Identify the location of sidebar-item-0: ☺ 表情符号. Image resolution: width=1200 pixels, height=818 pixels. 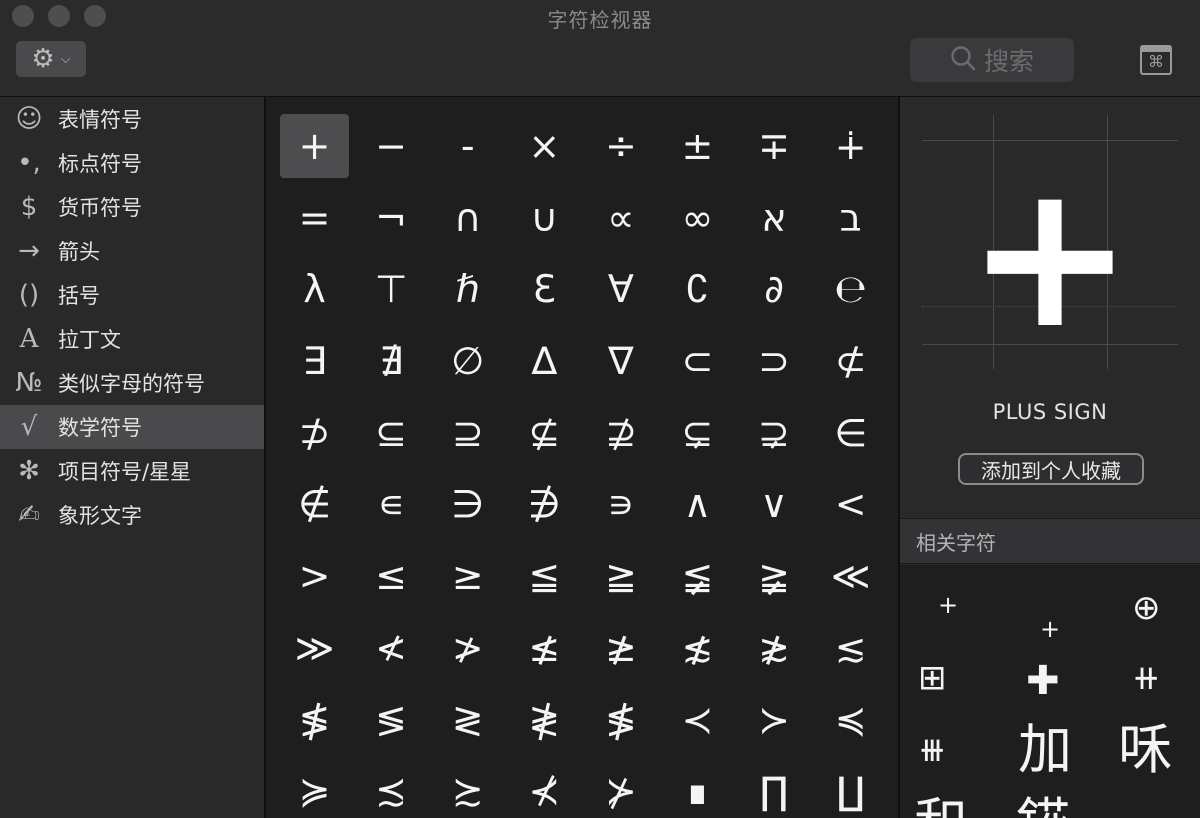
(132, 119).